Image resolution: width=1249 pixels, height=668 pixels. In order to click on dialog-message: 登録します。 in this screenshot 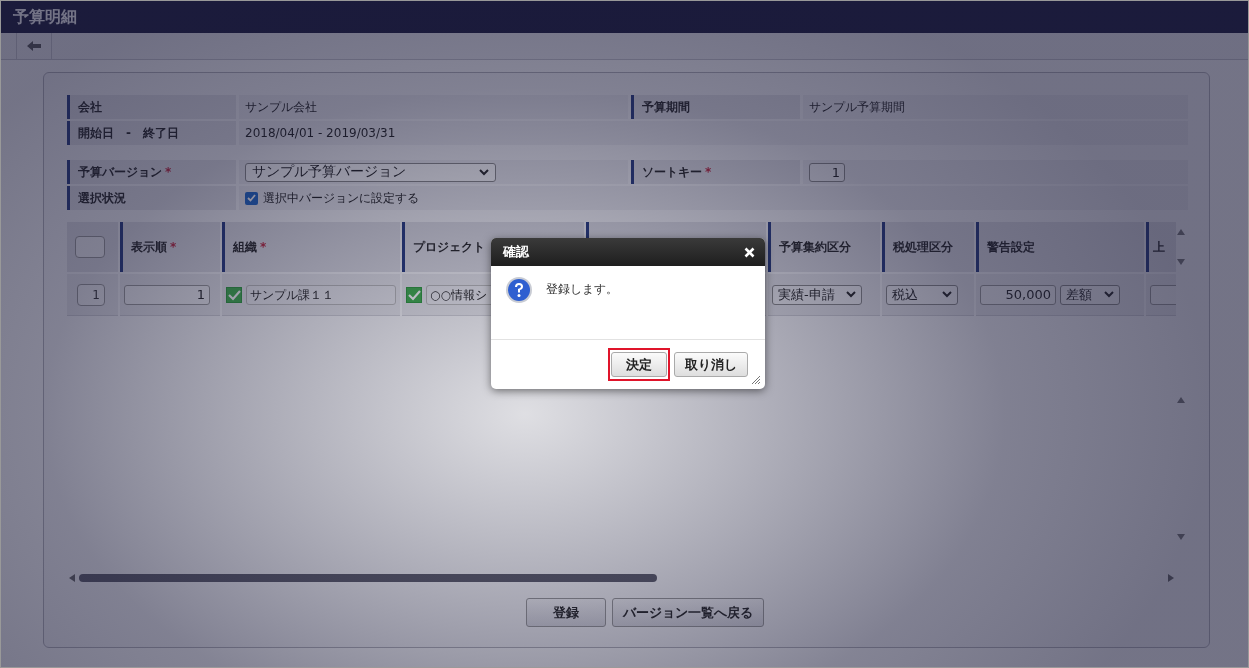, I will do `click(582, 289)`.